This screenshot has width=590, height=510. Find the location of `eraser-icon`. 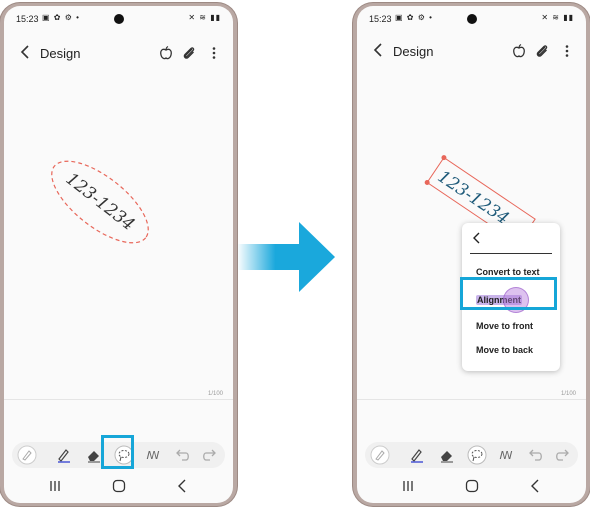

eraser-icon is located at coordinates (447, 455).